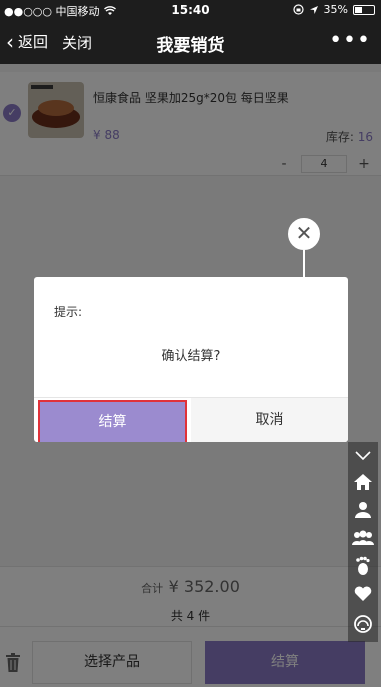 The height and width of the screenshot is (687, 381). I want to click on home-icon, so click(363, 482).